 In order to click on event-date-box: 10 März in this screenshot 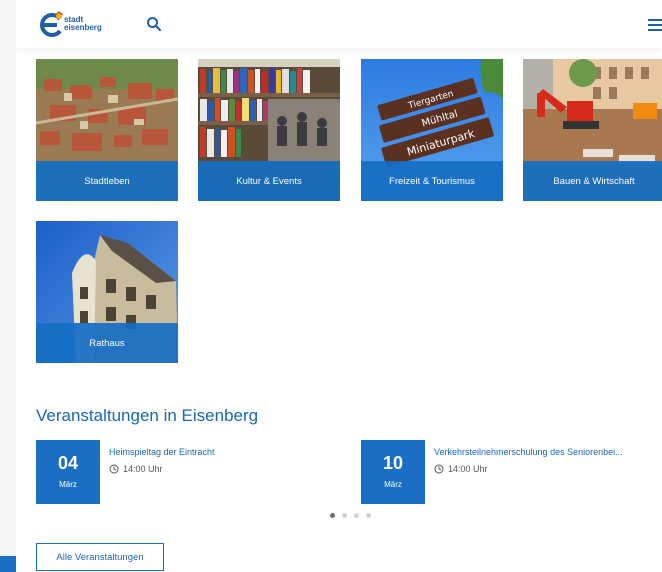, I will do `click(393, 472)`.